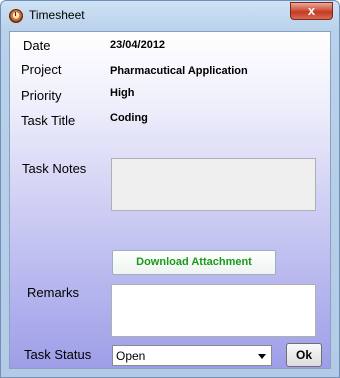 Image resolution: width=340 pixels, height=378 pixels. Describe the element at coordinates (16, 16) in the screenshot. I see `clock-icon` at that location.